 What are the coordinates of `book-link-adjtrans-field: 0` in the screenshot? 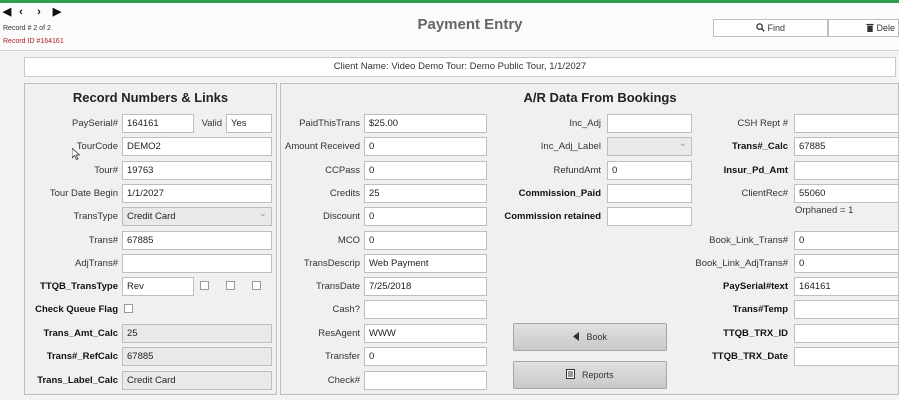 It's located at (846, 263).